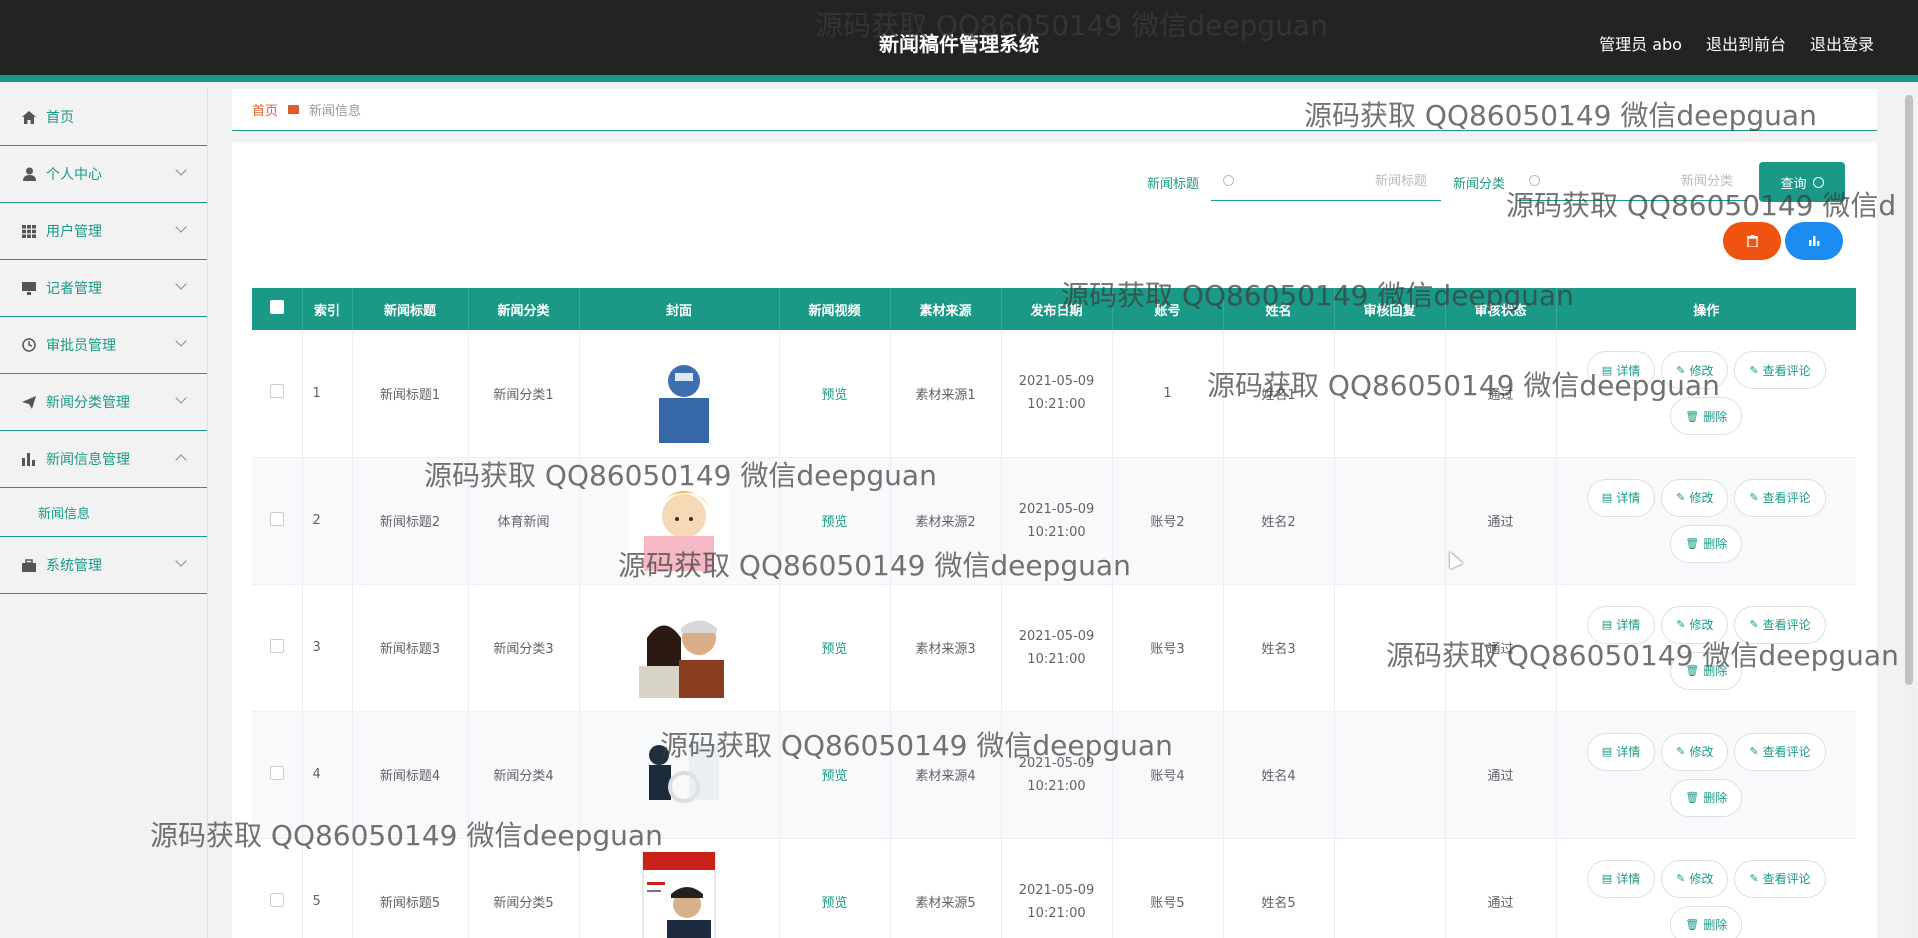 The image size is (1918, 938). I want to click on sidebar-item-approvers: 审批员管理, so click(103, 345).